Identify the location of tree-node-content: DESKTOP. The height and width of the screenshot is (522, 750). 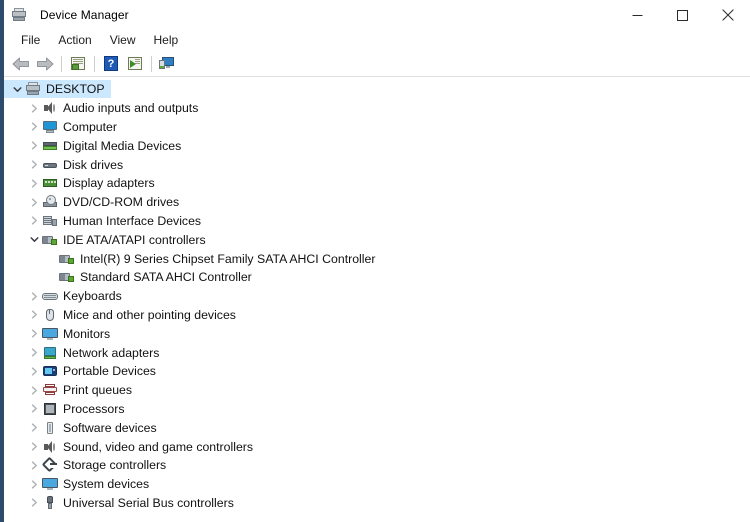
(57, 89).